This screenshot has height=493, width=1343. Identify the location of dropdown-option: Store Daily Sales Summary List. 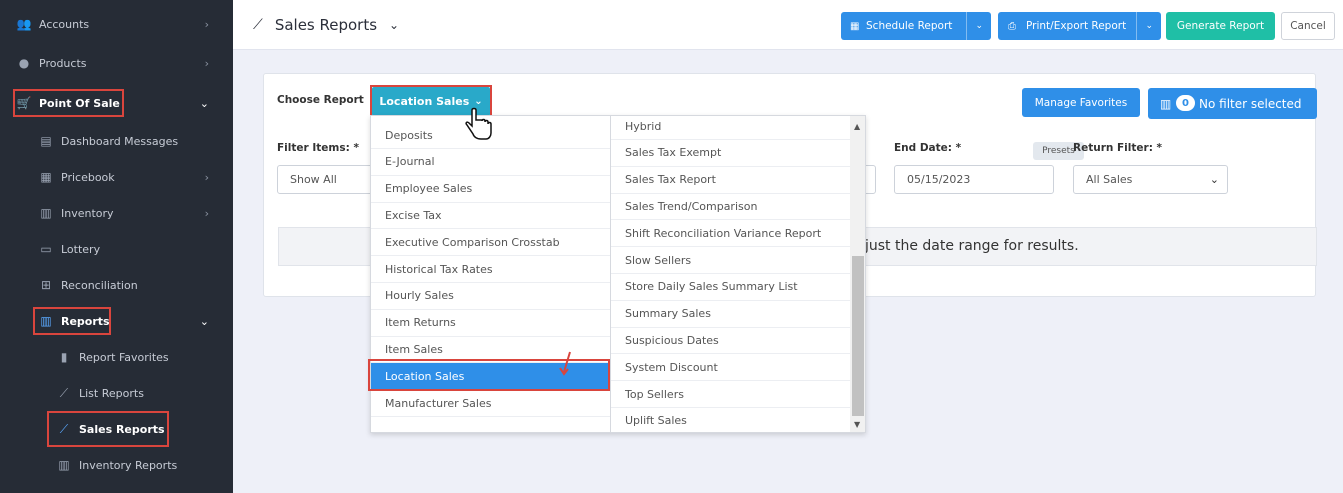
(730, 287).